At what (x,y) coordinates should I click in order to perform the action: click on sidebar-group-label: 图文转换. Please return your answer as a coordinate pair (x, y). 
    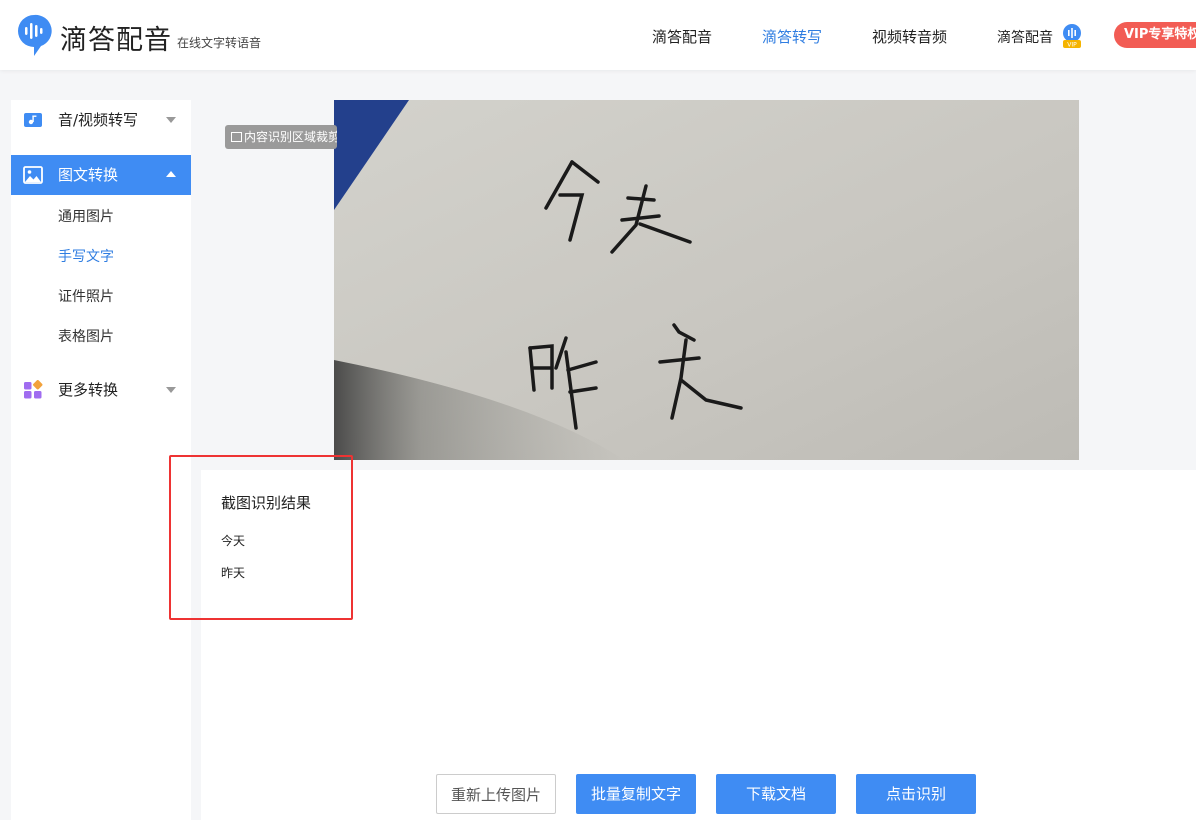
    Looking at the image, I should click on (88, 175).